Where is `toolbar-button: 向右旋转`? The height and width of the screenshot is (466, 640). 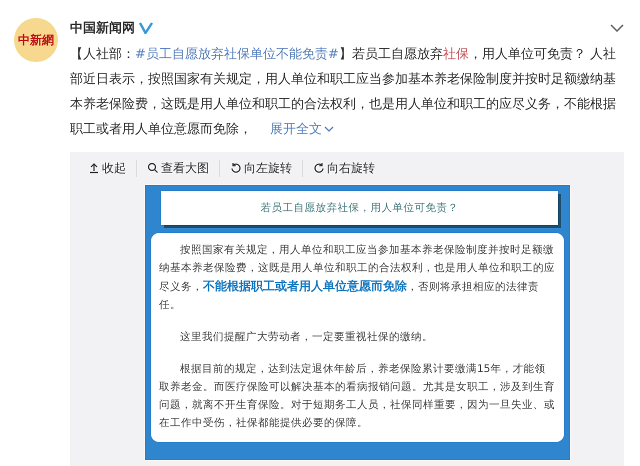
toolbar-button: 向右旋转 is located at coordinates (343, 168).